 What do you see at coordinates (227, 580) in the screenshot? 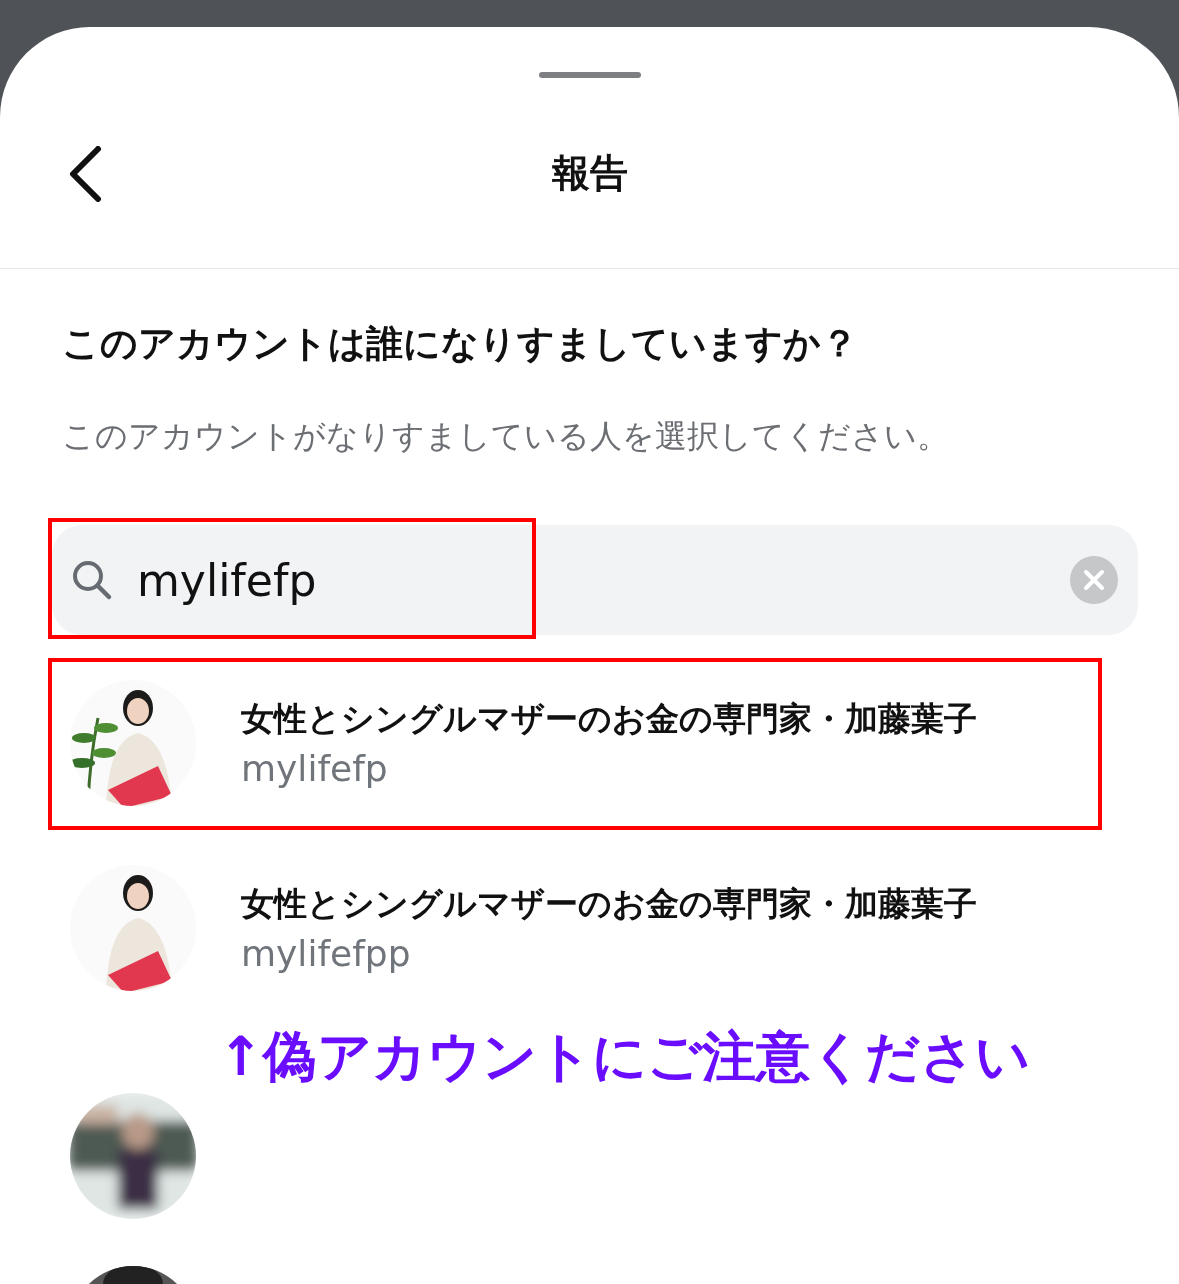
I see `search-text: mylifefp` at bounding box center [227, 580].